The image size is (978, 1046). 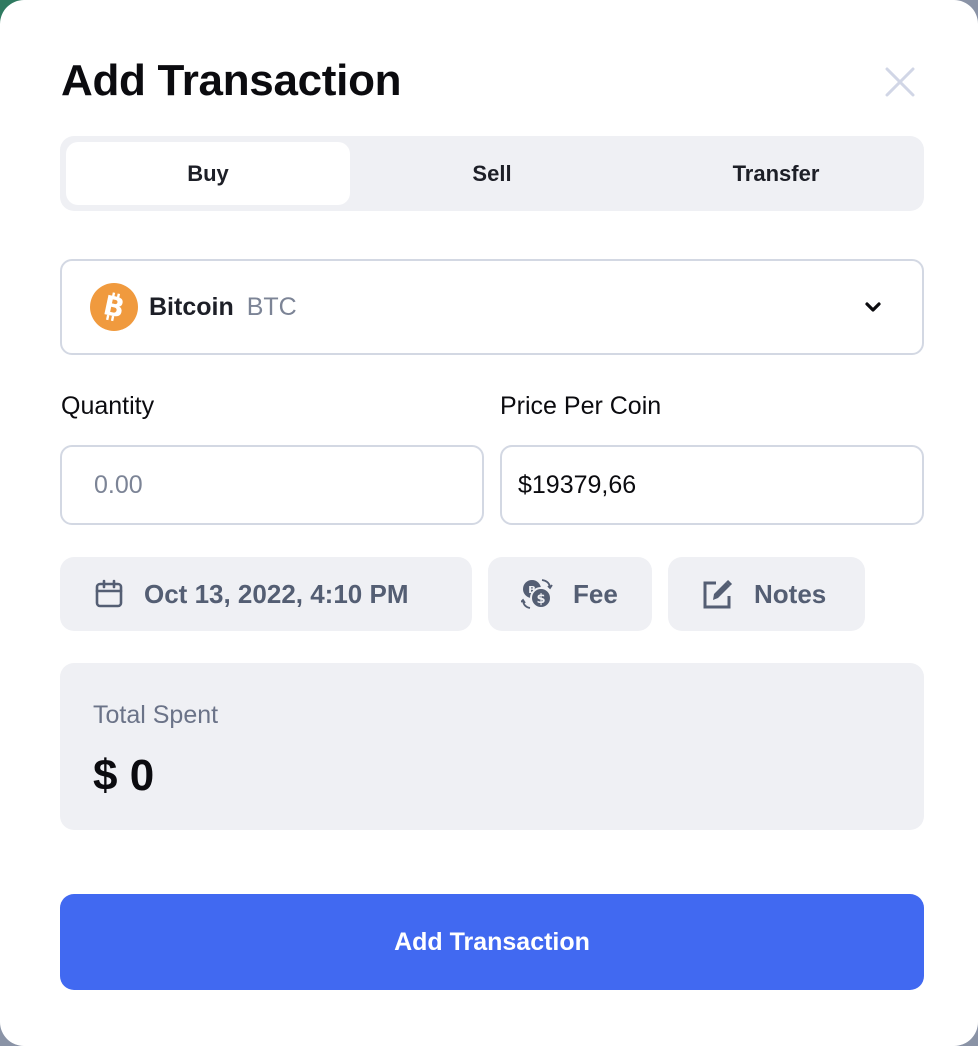 What do you see at coordinates (718, 594) in the screenshot?
I see `edit-note-icon` at bounding box center [718, 594].